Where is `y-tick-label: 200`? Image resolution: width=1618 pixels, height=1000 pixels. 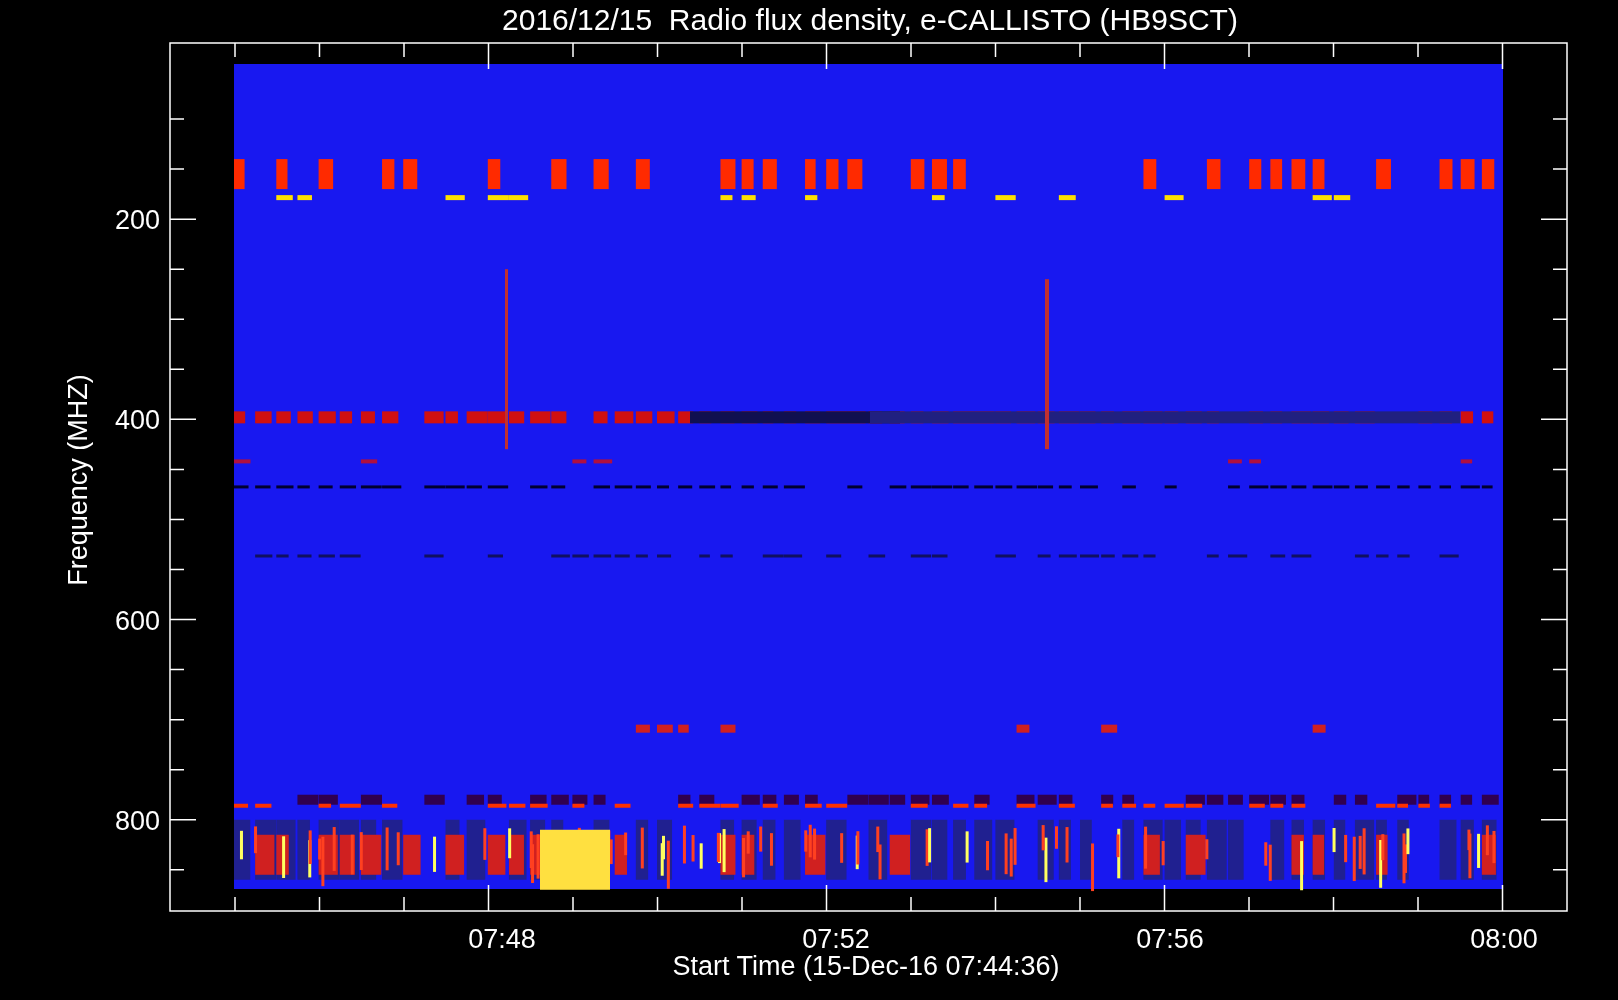
y-tick-label: 200 is located at coordinates (137, 220).